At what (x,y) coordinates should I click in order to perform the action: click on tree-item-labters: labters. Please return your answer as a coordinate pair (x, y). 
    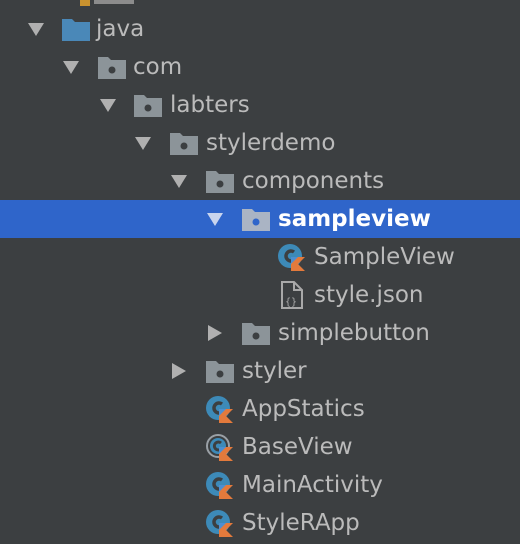
    Looking at the image, I should click on (260, 105).